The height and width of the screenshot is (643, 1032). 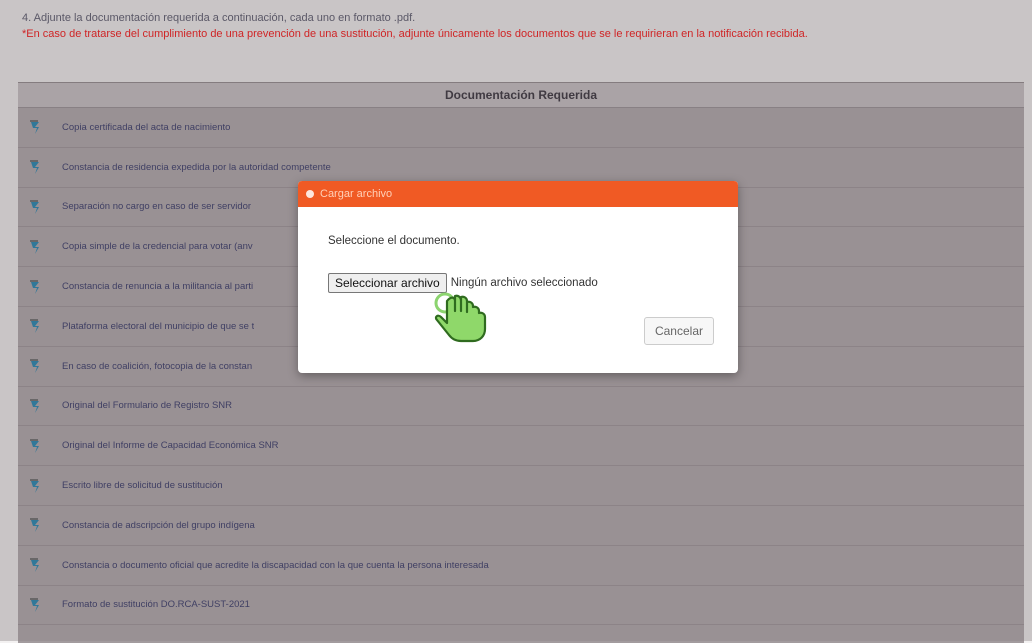 I want to click on dialog-header: Cargar archivo, so click(x=518, y=194).